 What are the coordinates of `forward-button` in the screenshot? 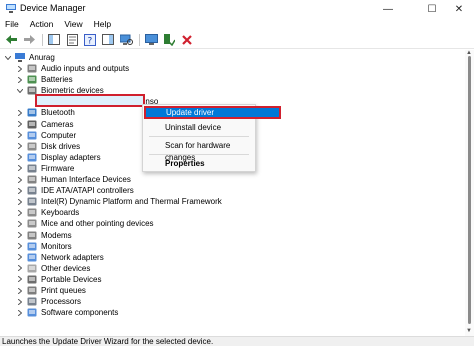 It's located at (29, 40).